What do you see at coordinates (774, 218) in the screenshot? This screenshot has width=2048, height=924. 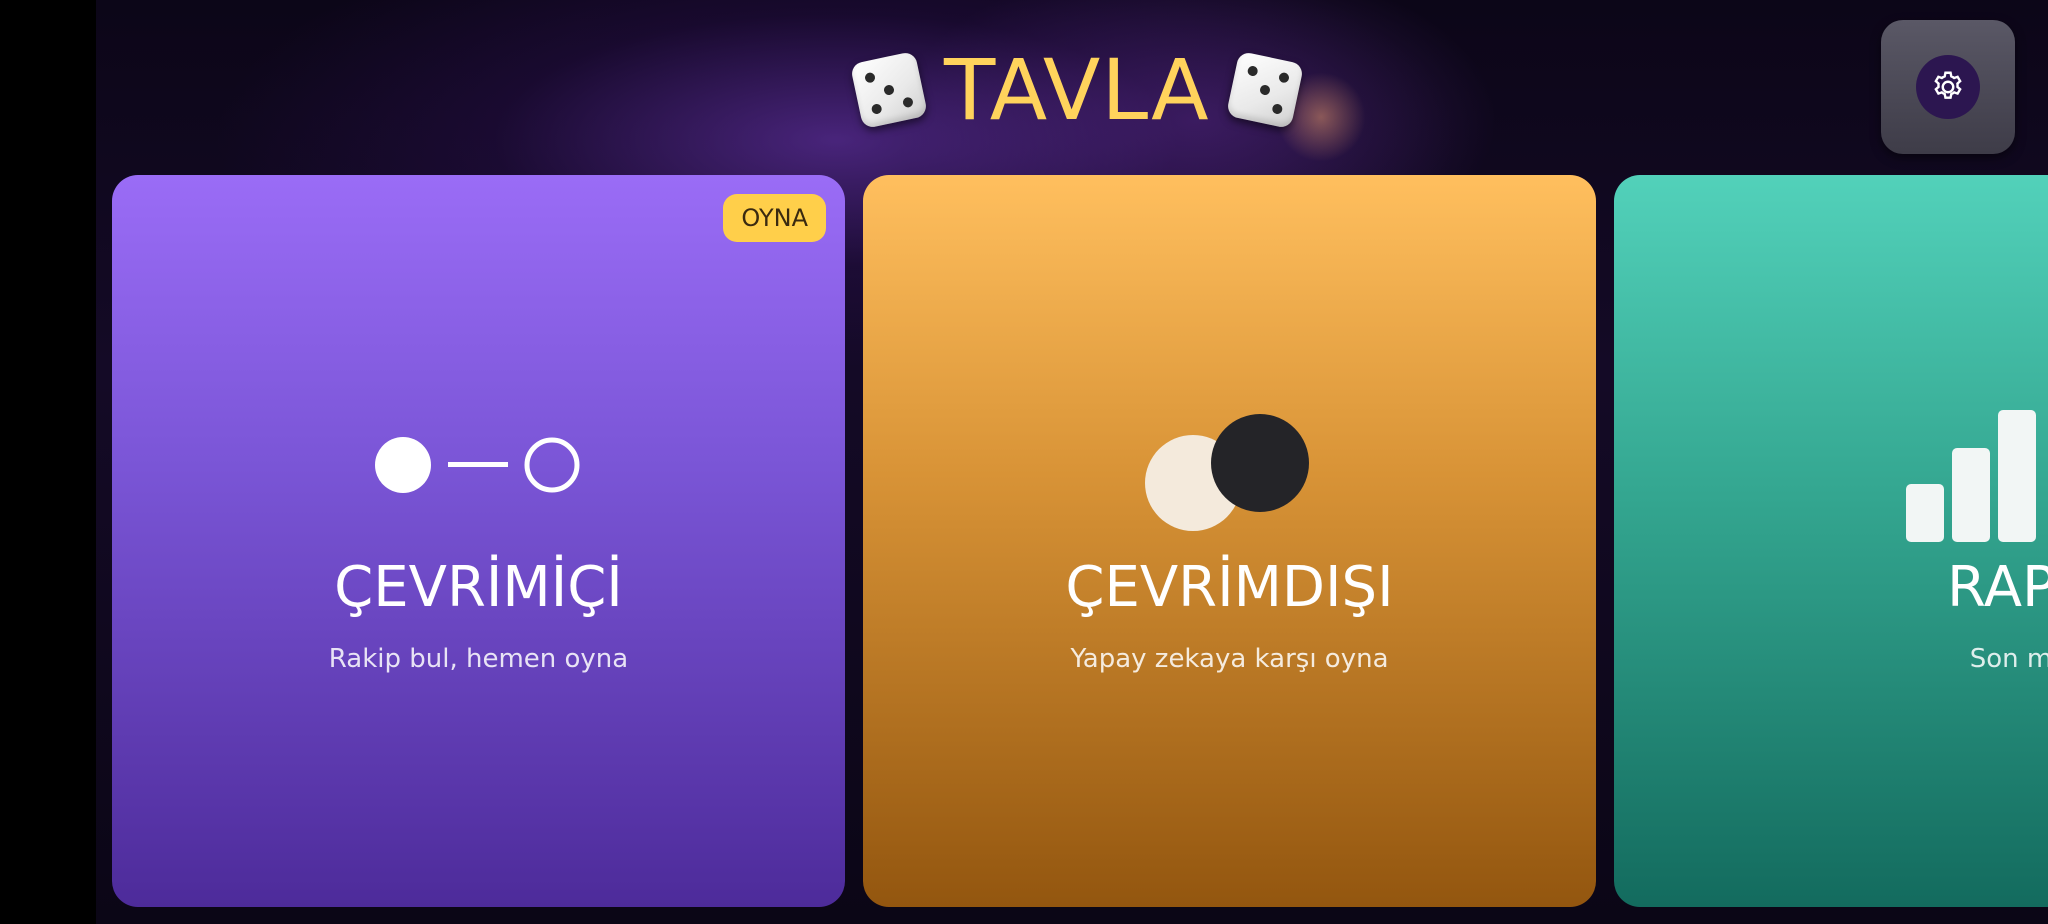 I see `play-badge: OYNA` at bounding box center [774, 218].